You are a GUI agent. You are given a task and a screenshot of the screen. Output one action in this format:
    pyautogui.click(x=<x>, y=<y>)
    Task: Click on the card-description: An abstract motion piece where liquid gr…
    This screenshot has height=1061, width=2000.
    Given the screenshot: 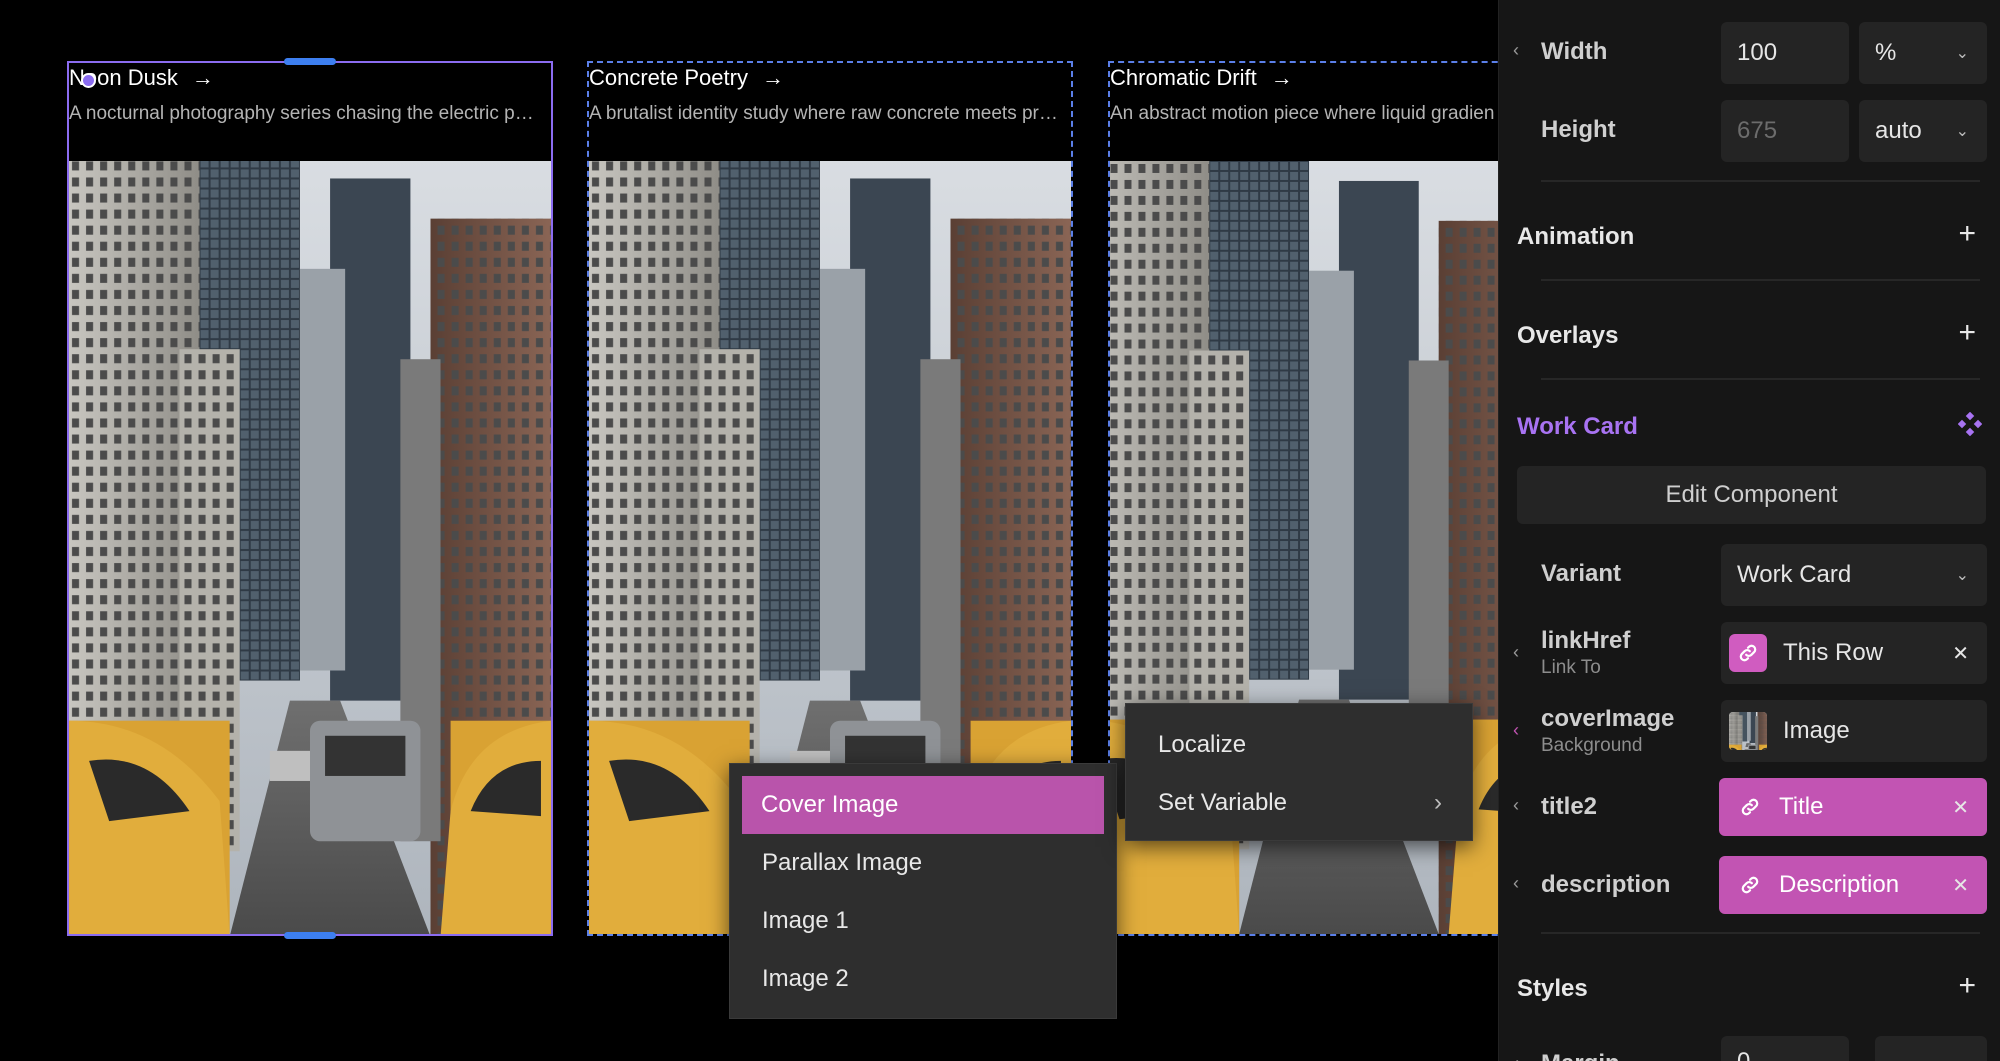 What is the action you would take?
    pyautogui.click(x=1302, y=113)
    